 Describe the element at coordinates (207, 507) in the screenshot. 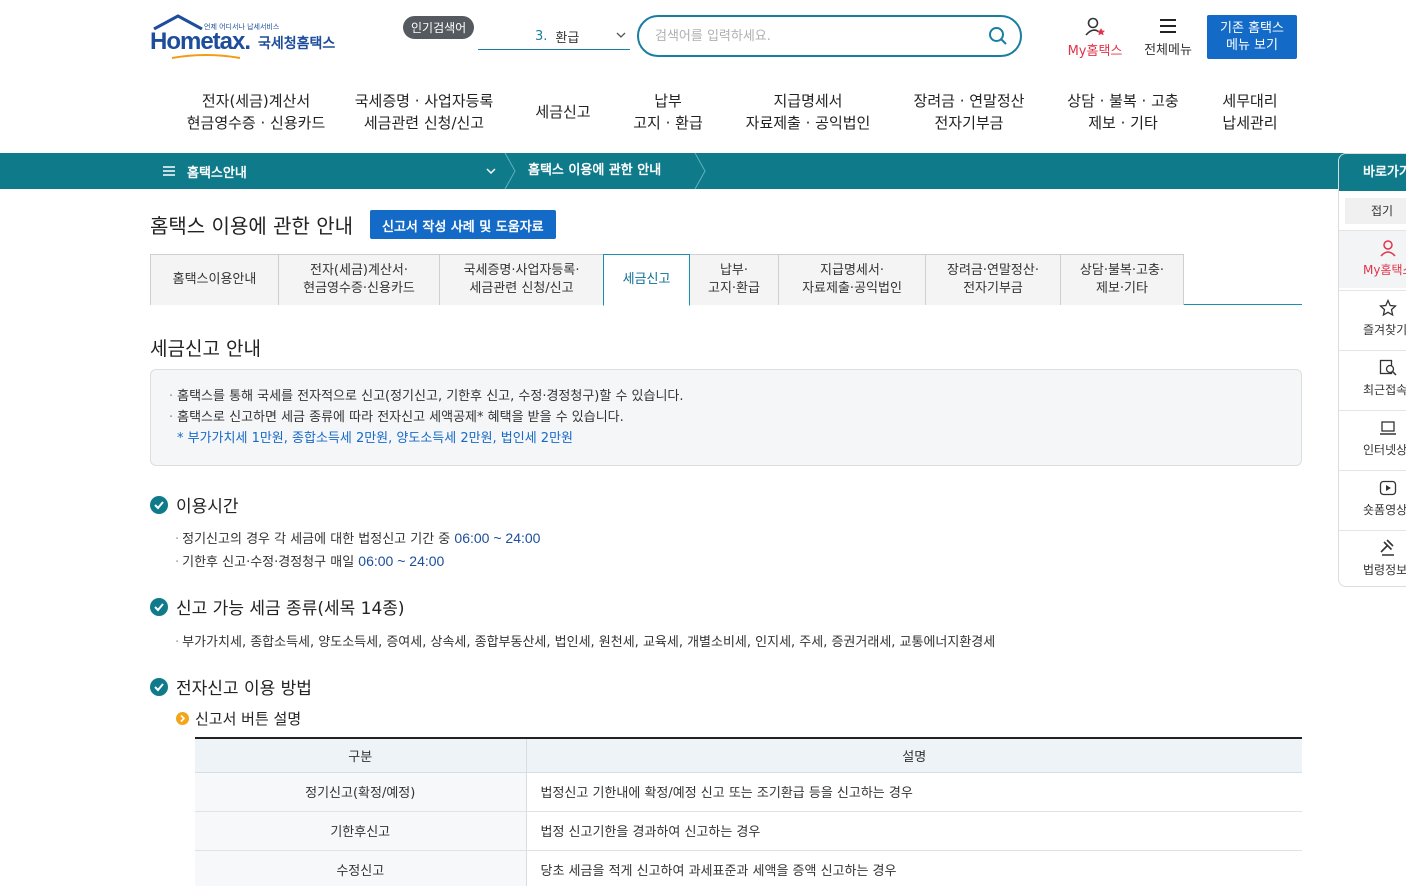

I see `heading-text: 이용시간` at that location.